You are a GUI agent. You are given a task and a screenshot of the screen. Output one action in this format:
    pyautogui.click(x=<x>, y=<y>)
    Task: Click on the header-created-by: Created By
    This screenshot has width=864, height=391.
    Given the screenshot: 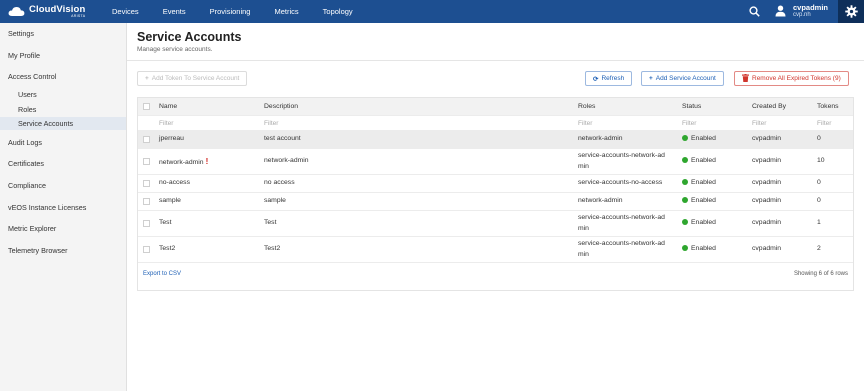 What is the action you would take?
    pyautogui.click(x=769, y=107)
    